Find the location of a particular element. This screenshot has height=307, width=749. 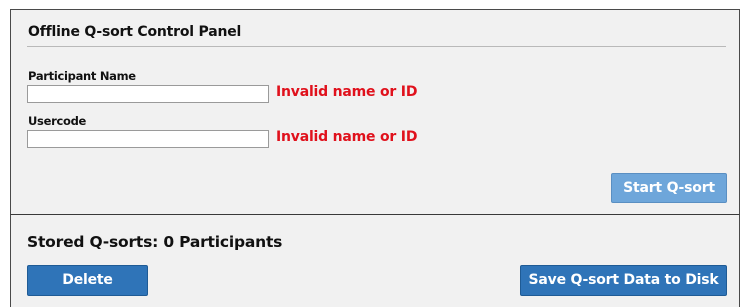

usercode-input is located at coordinates (148, 139).